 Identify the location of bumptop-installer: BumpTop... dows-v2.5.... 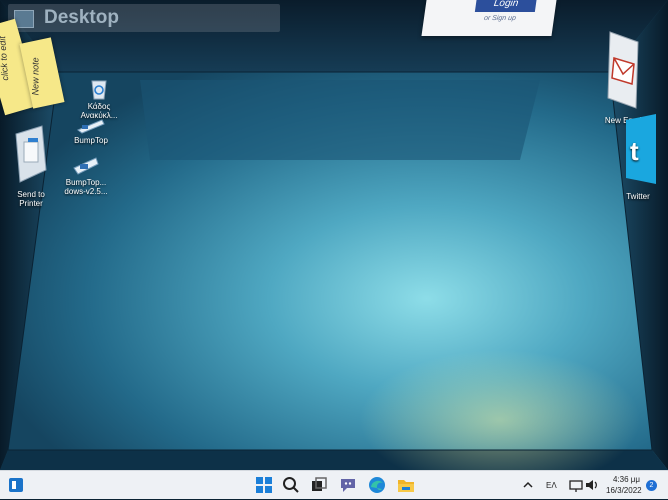
(86, 176).